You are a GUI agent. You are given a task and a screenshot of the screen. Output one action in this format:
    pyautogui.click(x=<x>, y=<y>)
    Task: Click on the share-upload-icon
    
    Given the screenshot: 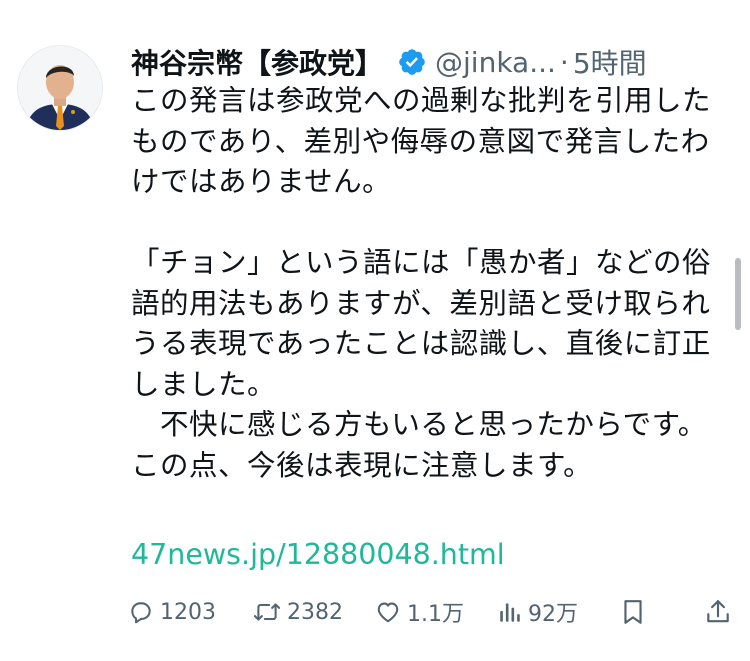 What is the action you would take?
    pyautogui.click(x=718, y=611)
    